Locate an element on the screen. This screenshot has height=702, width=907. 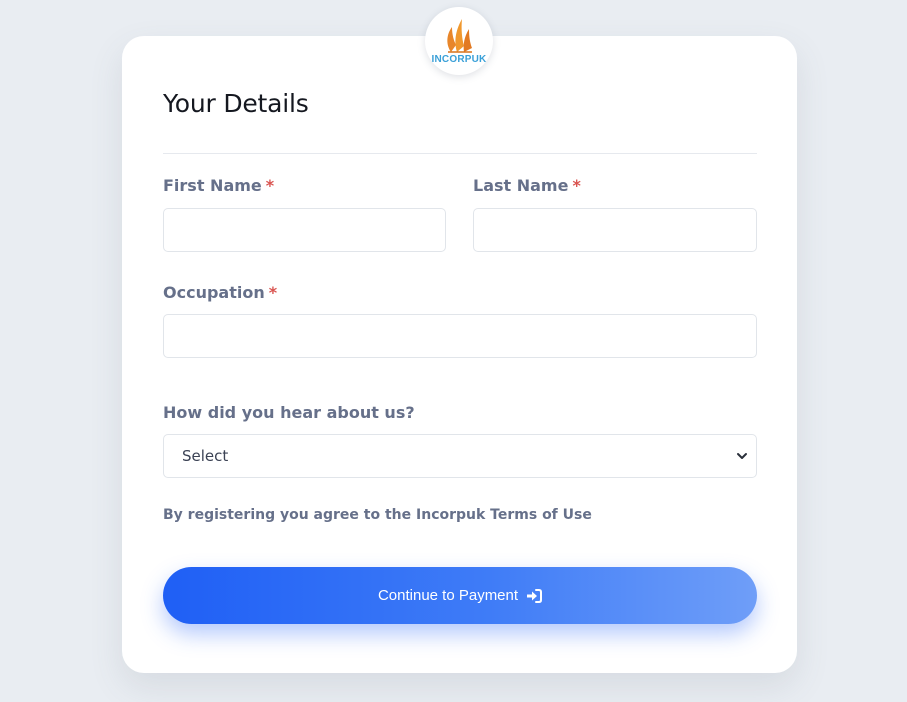
last-name-label: Last Name * is located at coordinates (527, 185).